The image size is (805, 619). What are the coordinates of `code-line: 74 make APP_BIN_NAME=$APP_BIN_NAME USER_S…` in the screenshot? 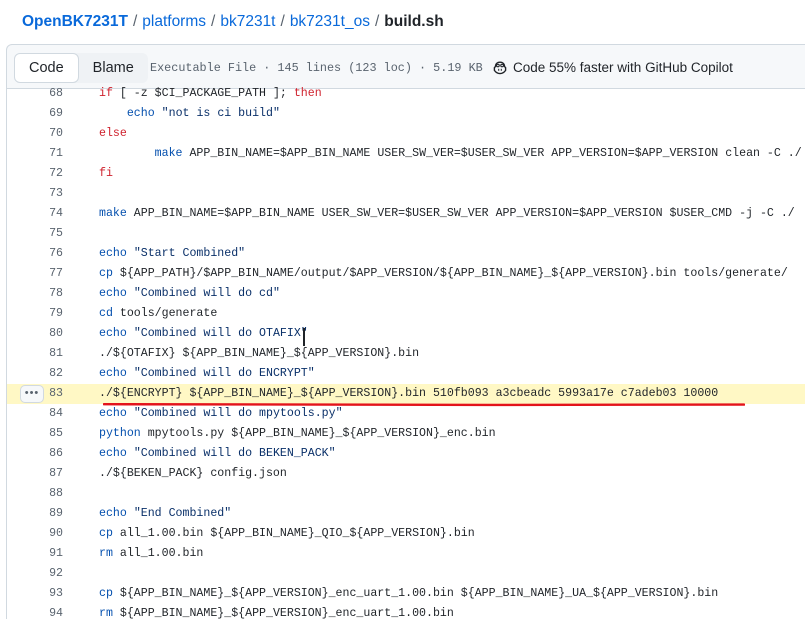 It's located at (406, 214).